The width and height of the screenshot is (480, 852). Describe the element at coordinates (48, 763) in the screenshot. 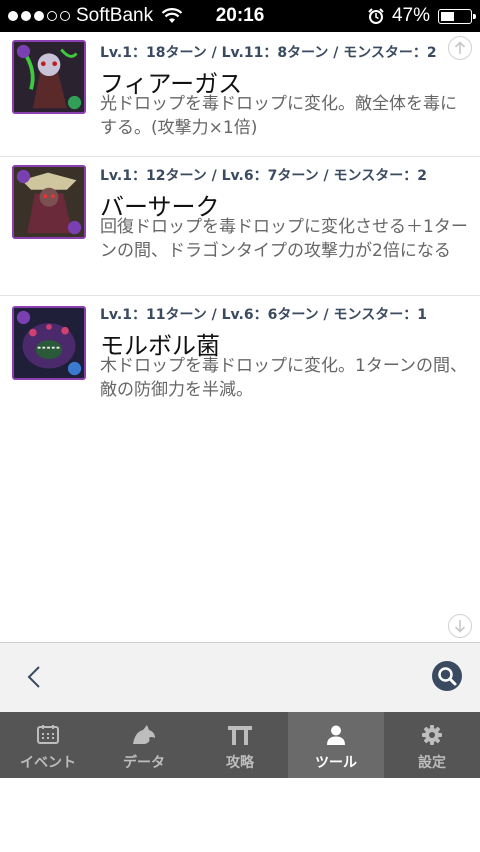

I see `tab-label: イベント` at that location.